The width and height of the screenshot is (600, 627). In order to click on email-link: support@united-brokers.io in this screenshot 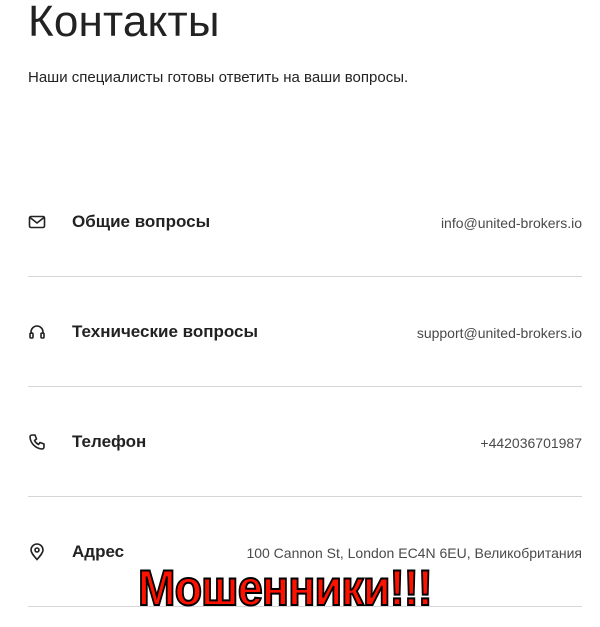, I will do `click(499, 333)`.